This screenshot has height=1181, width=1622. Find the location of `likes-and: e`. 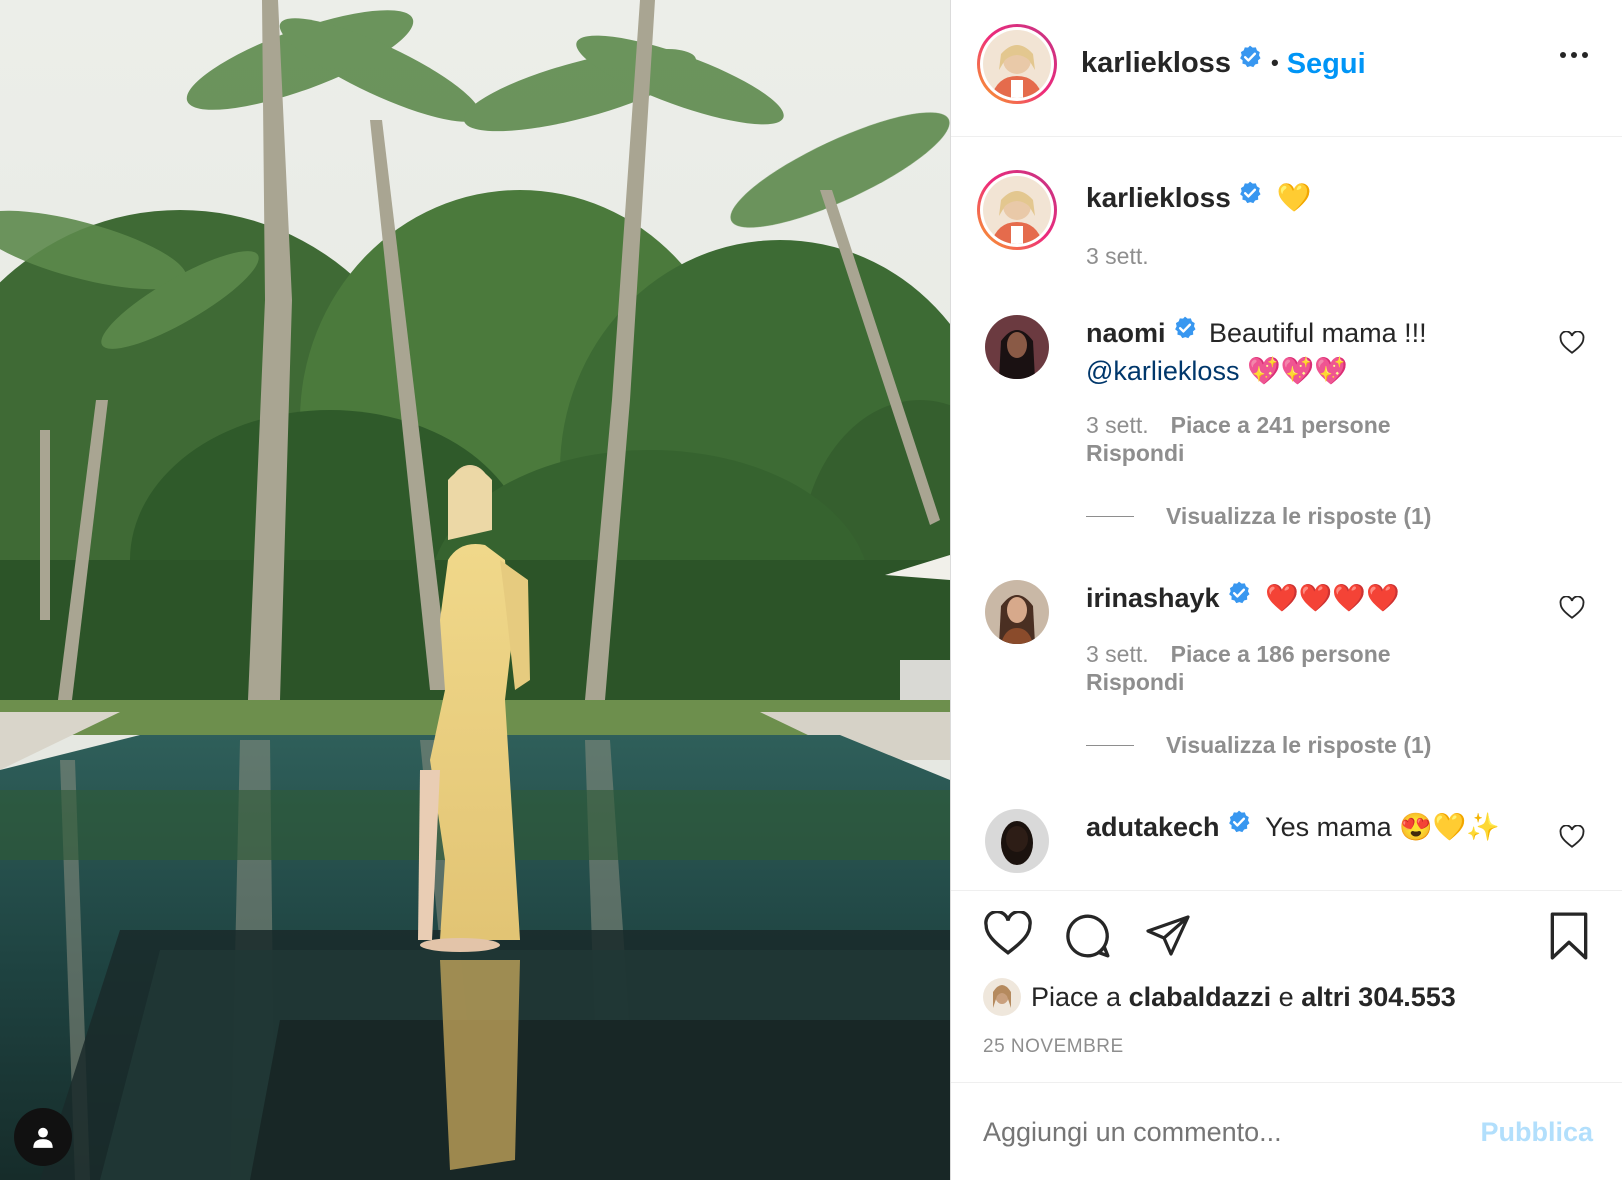

likes-and: e is located at coordinates (1286, 996).